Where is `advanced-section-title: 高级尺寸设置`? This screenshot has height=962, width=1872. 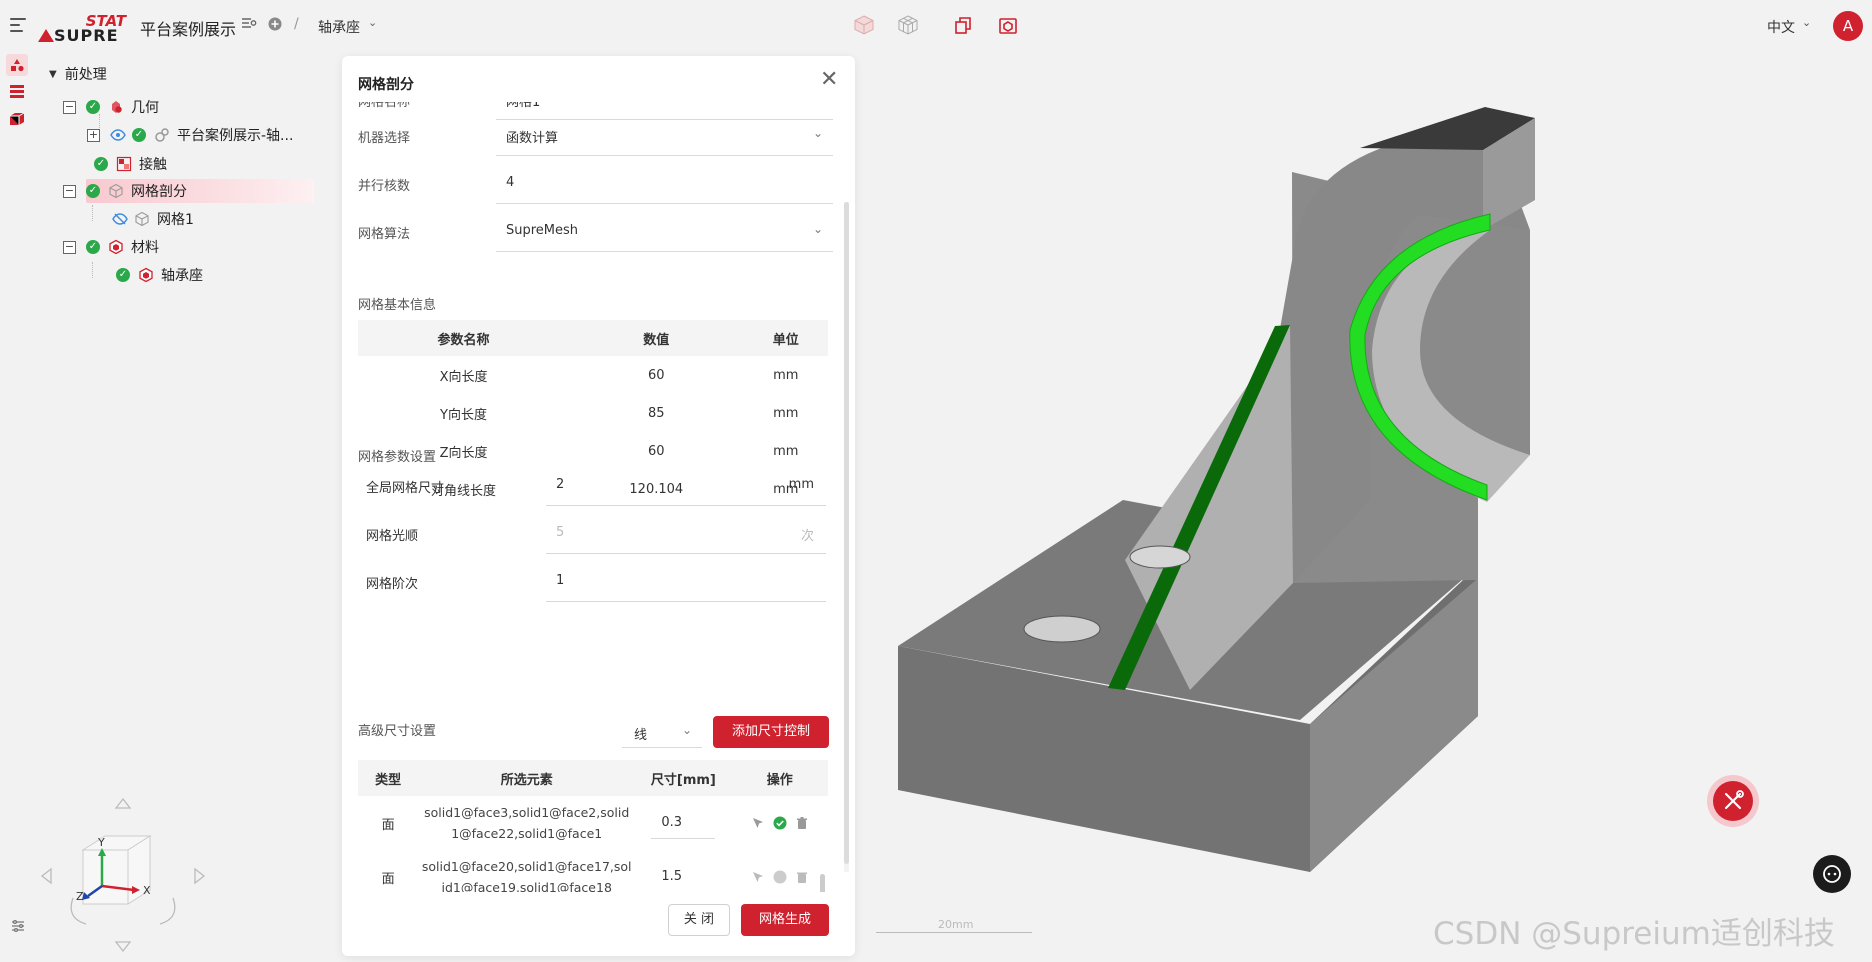 advanced-section-title: 高级尺寸设置 is located at coordinates (397, 731).